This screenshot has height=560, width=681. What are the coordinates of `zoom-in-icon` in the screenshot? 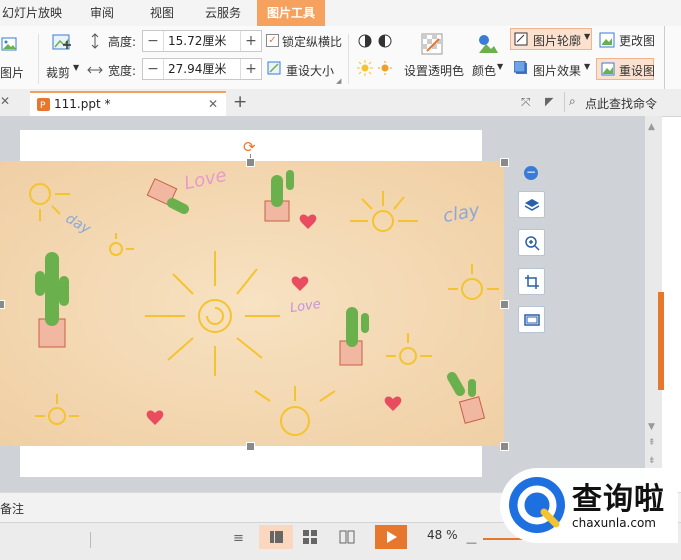 It's located at (532, 243).